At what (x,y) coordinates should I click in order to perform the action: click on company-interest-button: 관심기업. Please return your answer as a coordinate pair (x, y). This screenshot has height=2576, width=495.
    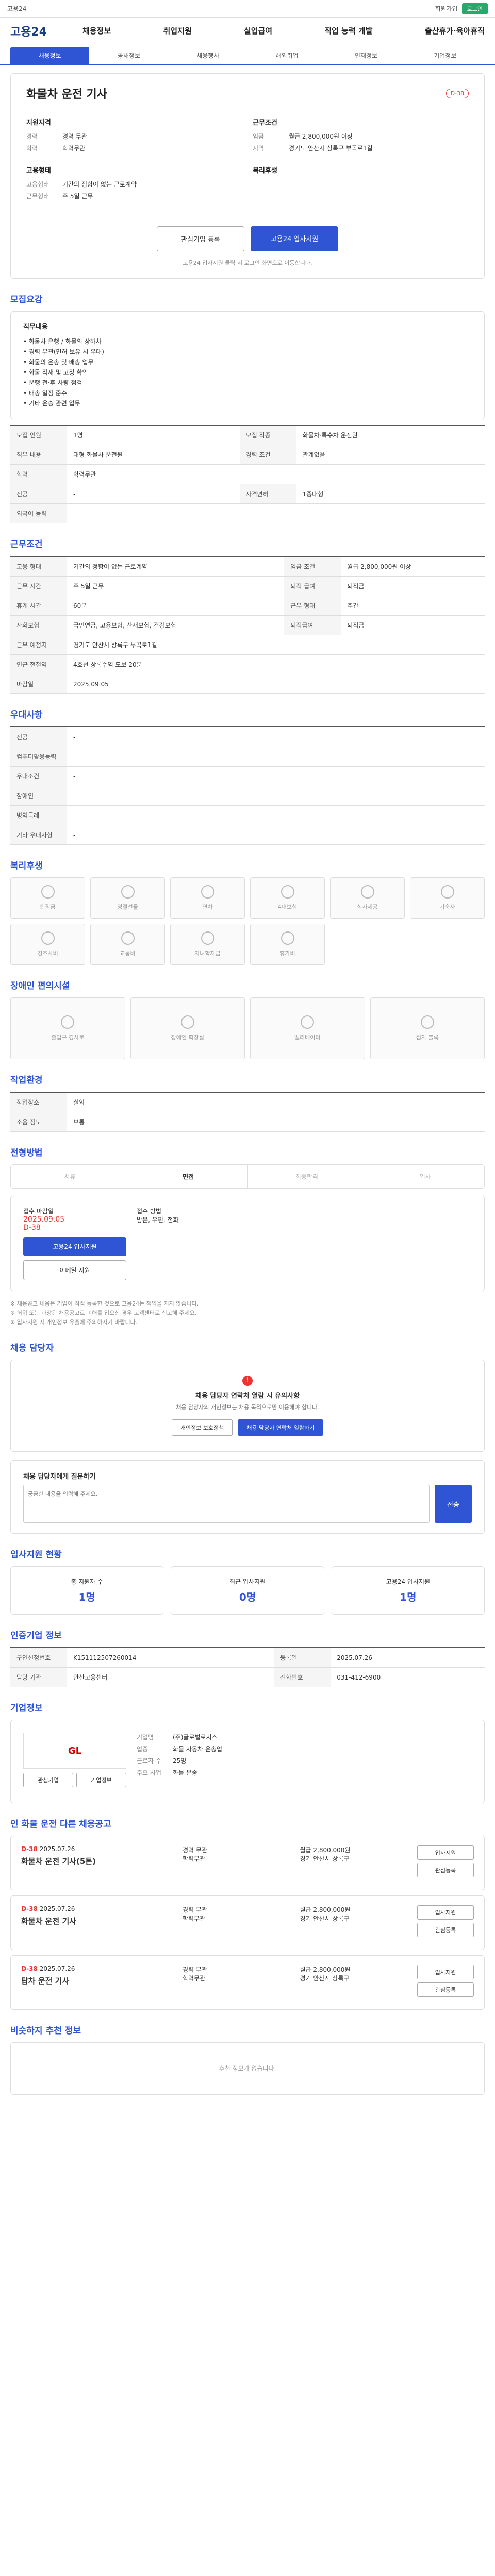
    Looking at the image, I should click on (48, 1780).